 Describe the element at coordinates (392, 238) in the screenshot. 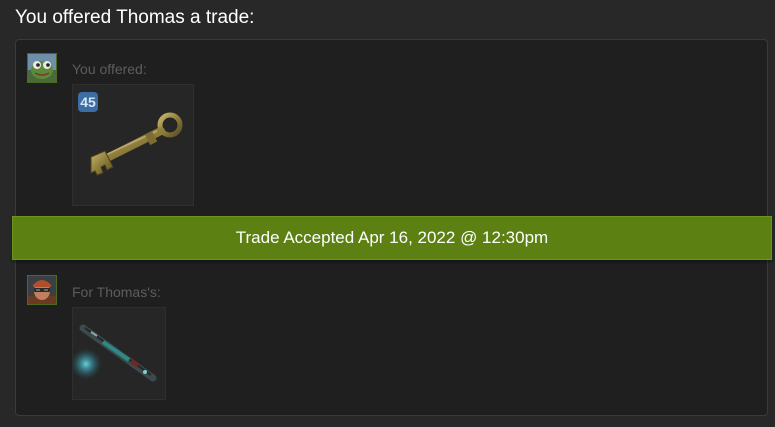

I see `trade-status-banner: Trade Accepted Apr 16, 2022 @ 12:30pm` at that location.